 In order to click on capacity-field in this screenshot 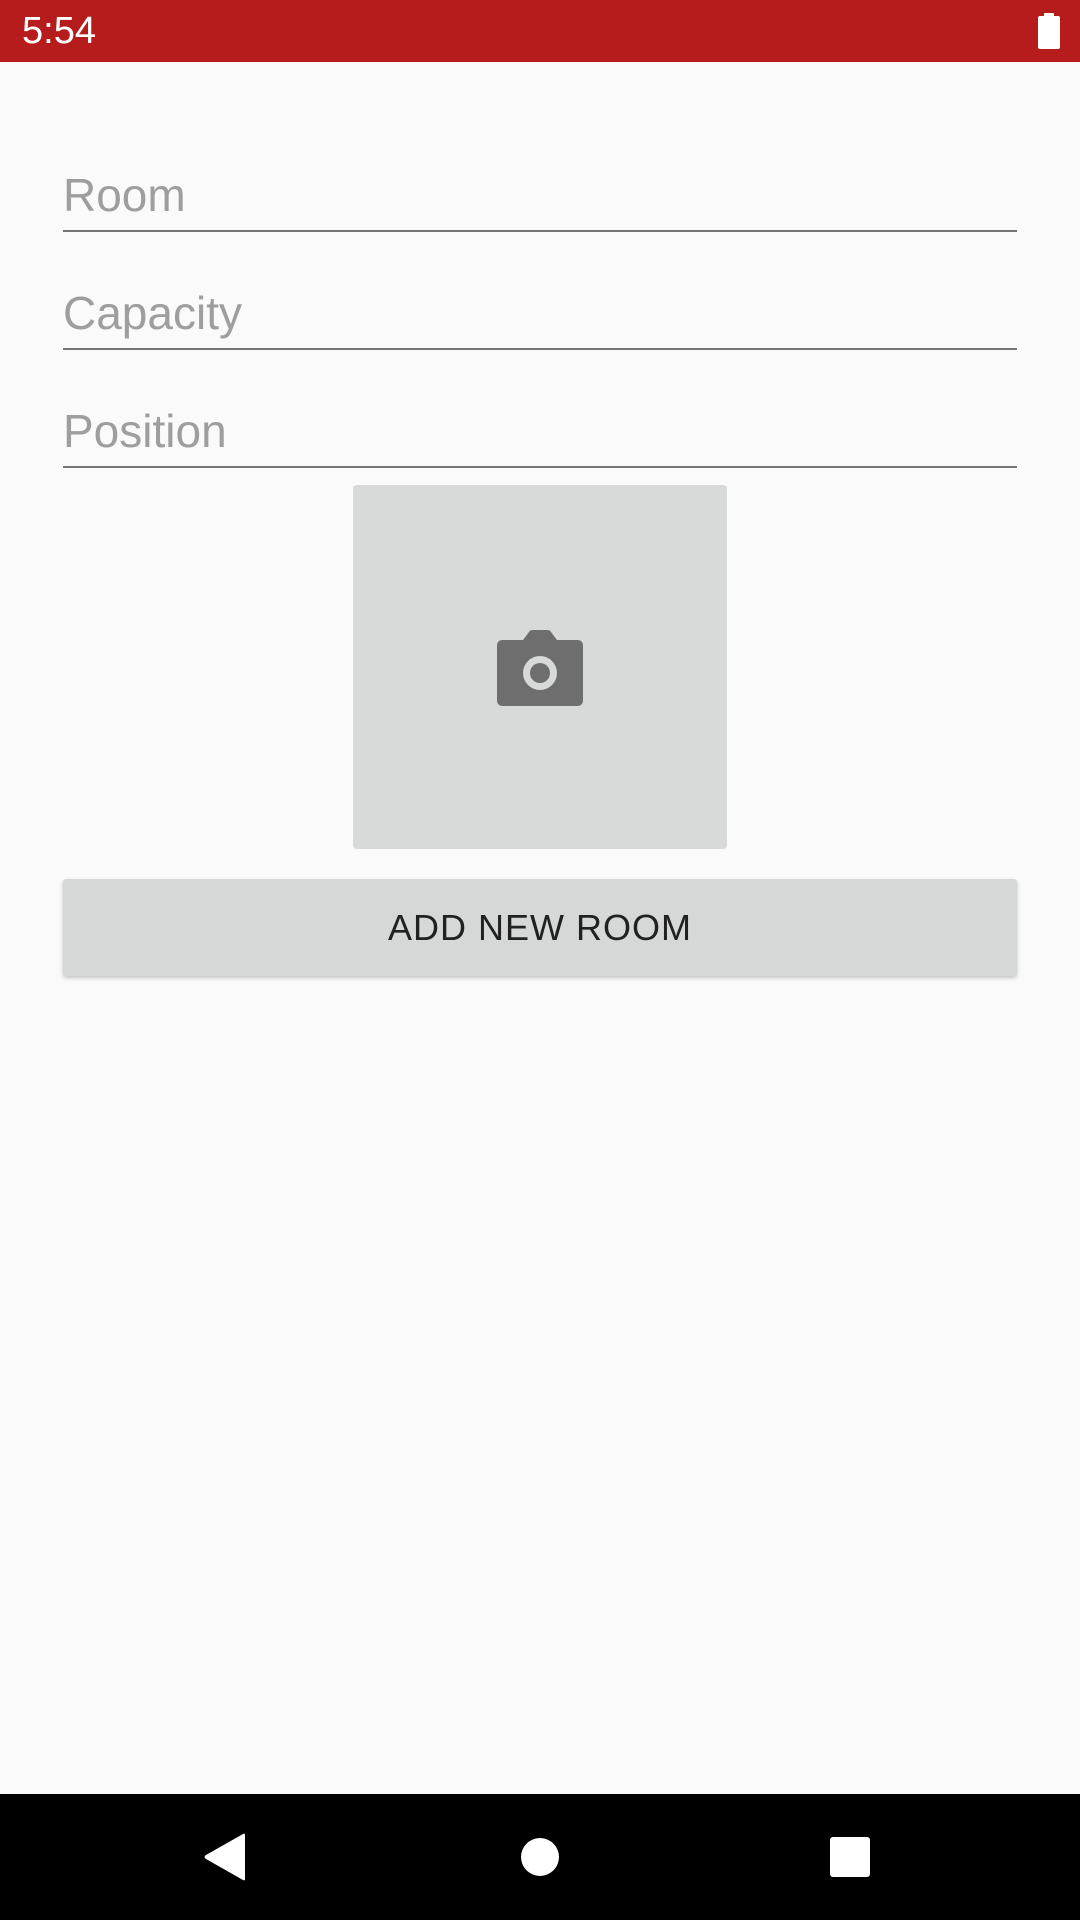, I will do `click(540, 307)`.